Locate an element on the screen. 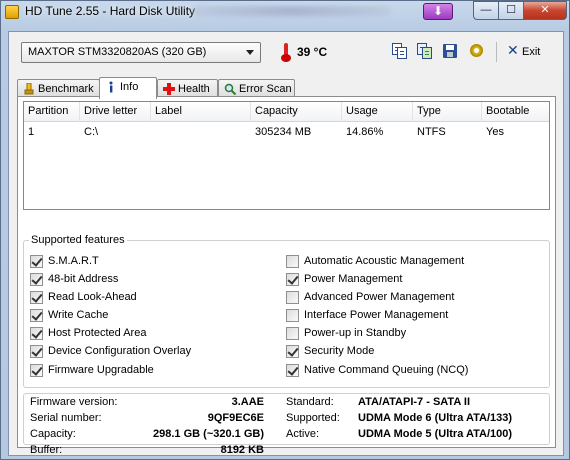  magnifier-icon is located at coordinates (230, 89).